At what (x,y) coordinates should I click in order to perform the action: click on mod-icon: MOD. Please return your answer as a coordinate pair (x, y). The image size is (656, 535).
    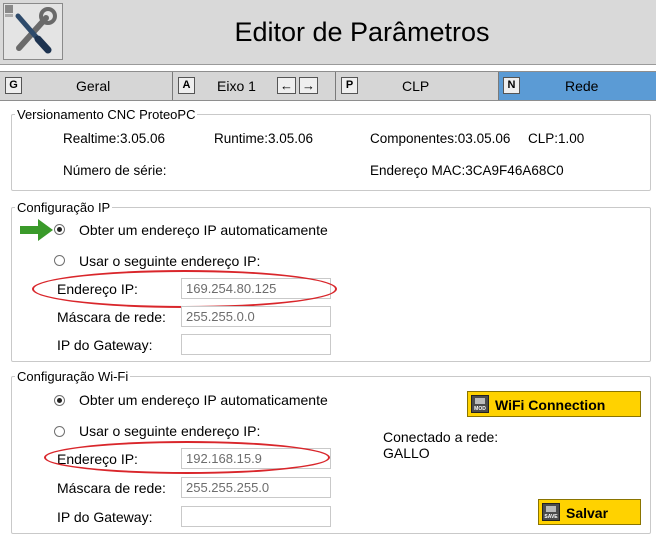
    Looking at the image, I should click on (480, 404).